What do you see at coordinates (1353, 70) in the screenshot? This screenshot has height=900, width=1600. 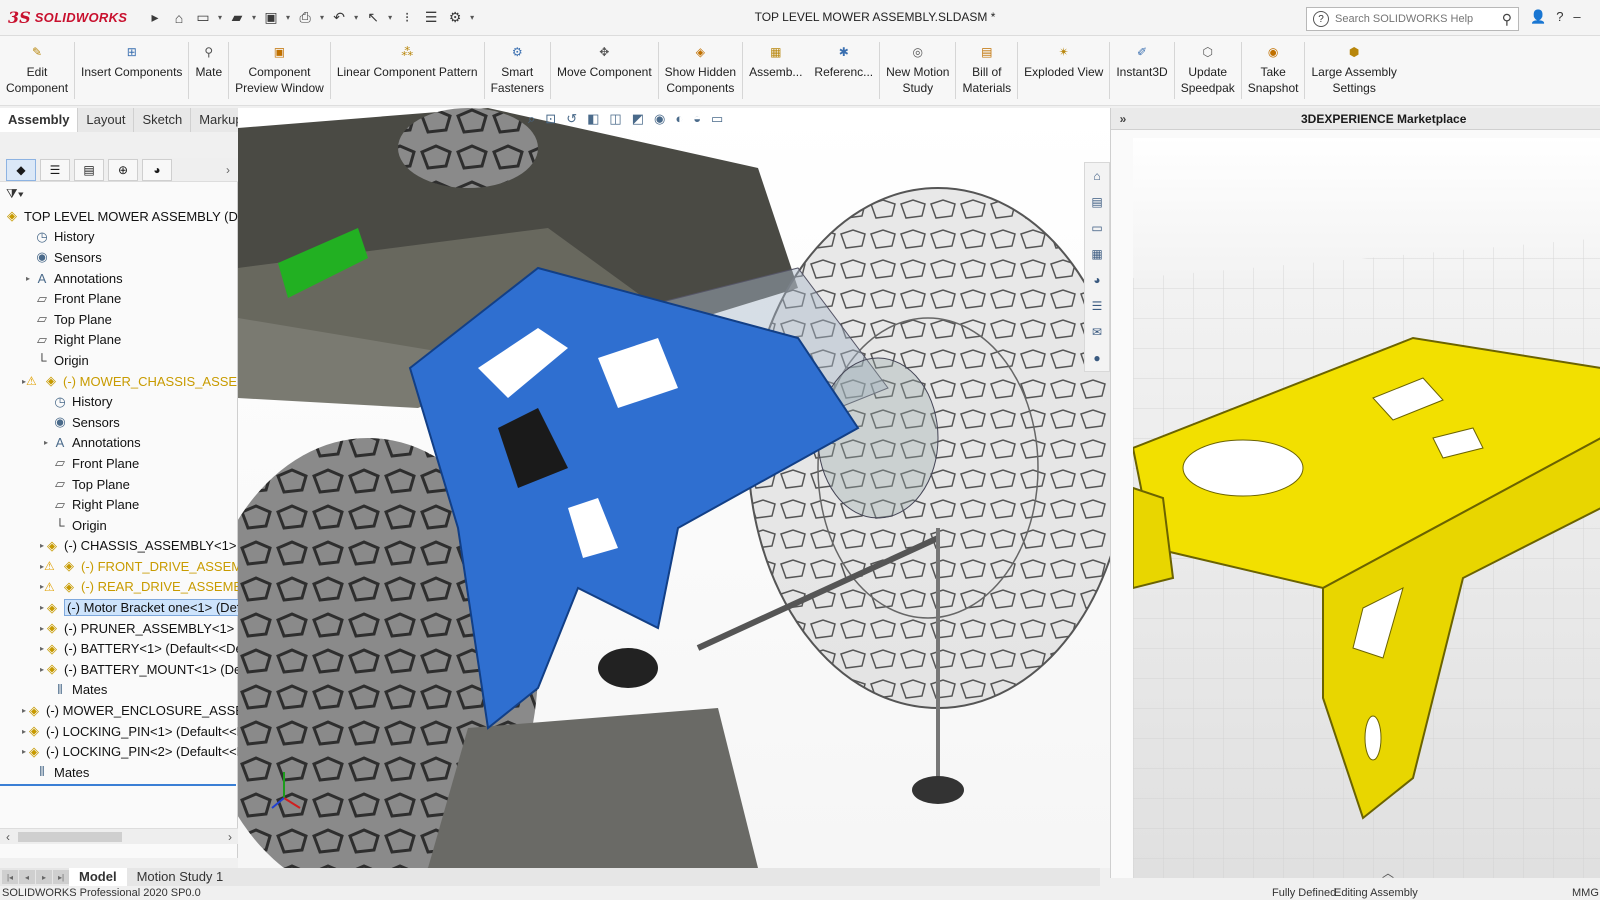 I see `large-assembly-button: ⬢ Large Assembly Settings` at bounding box center [1353, 70].